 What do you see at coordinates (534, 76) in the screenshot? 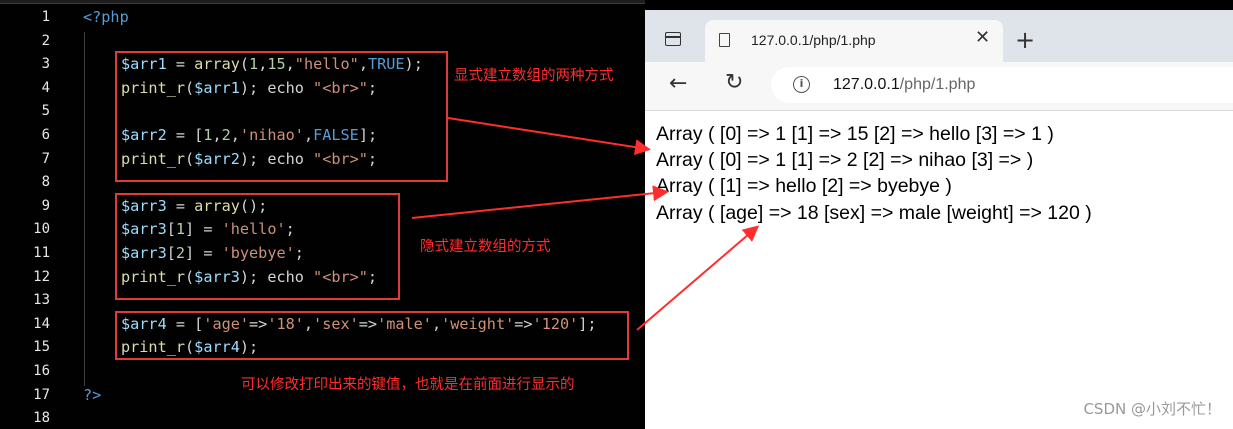
I see `annotation-explicit: 显式建立数组的两种方式` at bounding box center [534, 76].